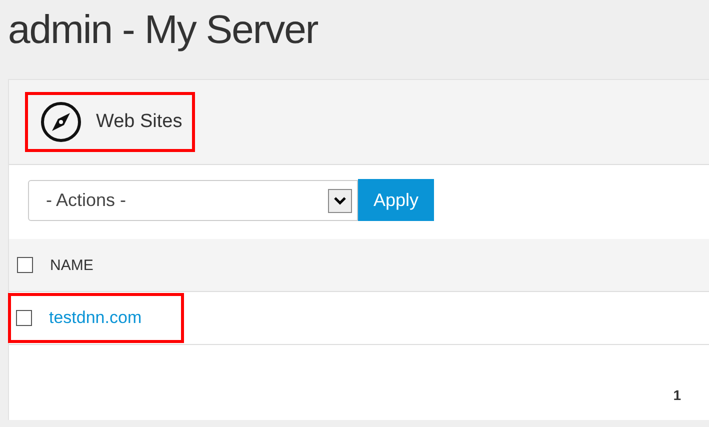 Image resolution: width=709 pixels, height=427 pixels. Describe the element at coordinates (139, 122) in the screenshot. I see `panel-heading: Web Sites` at that location.